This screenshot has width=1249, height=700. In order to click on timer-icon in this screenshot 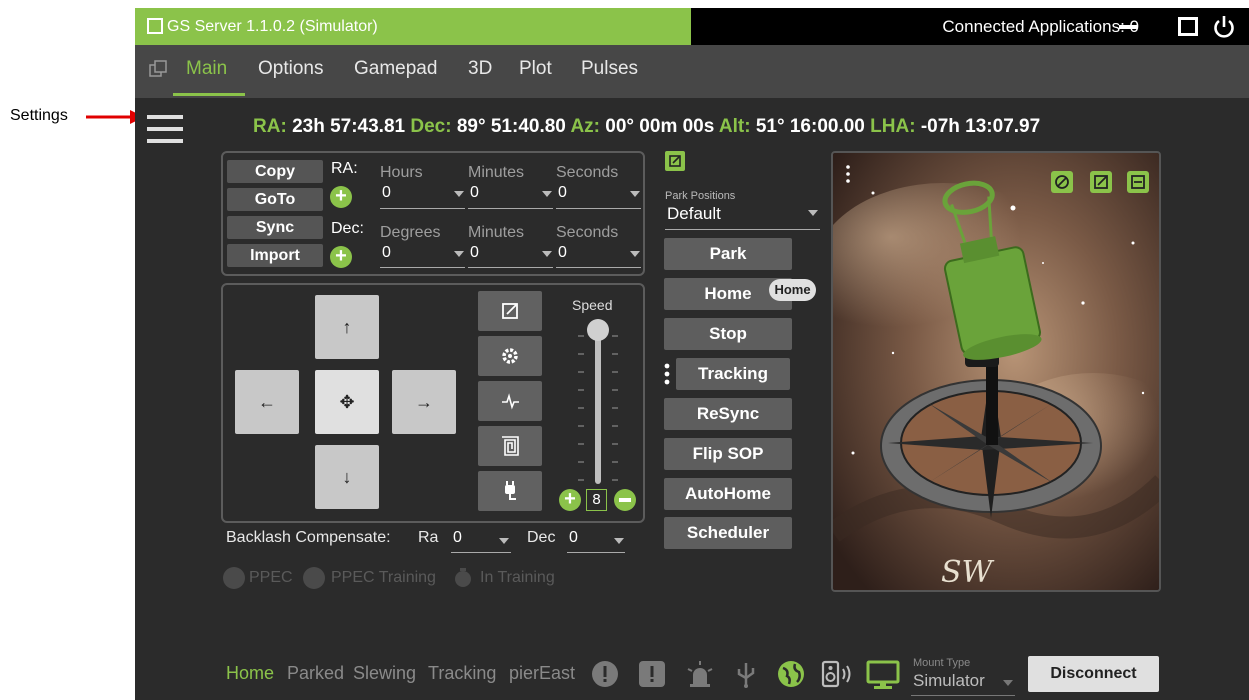, I will do `click(463, 577)`.